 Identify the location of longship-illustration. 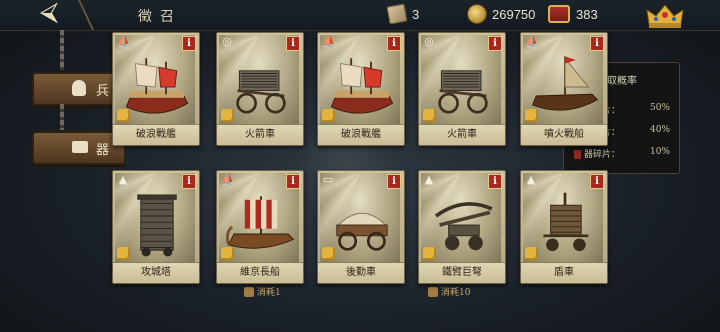
(260, 222).